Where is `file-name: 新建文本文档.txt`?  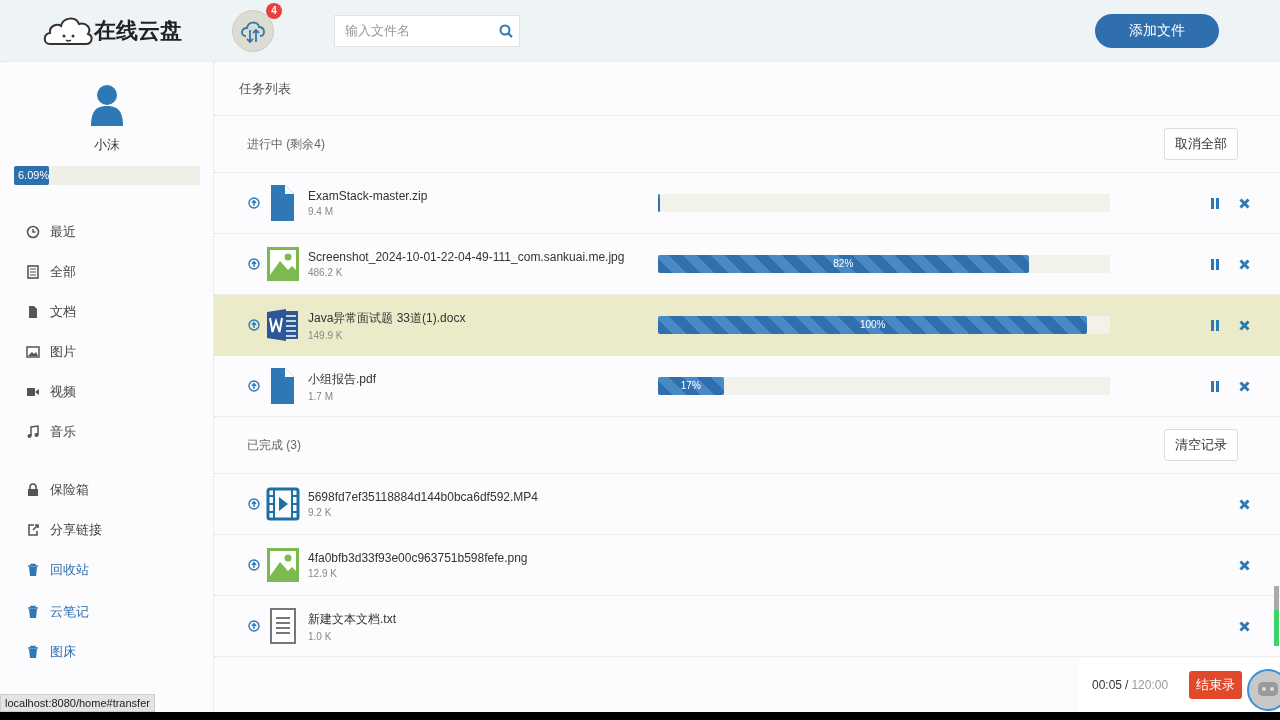
file-name: 新建文本文档.txt is located at coordinates (352, 619).